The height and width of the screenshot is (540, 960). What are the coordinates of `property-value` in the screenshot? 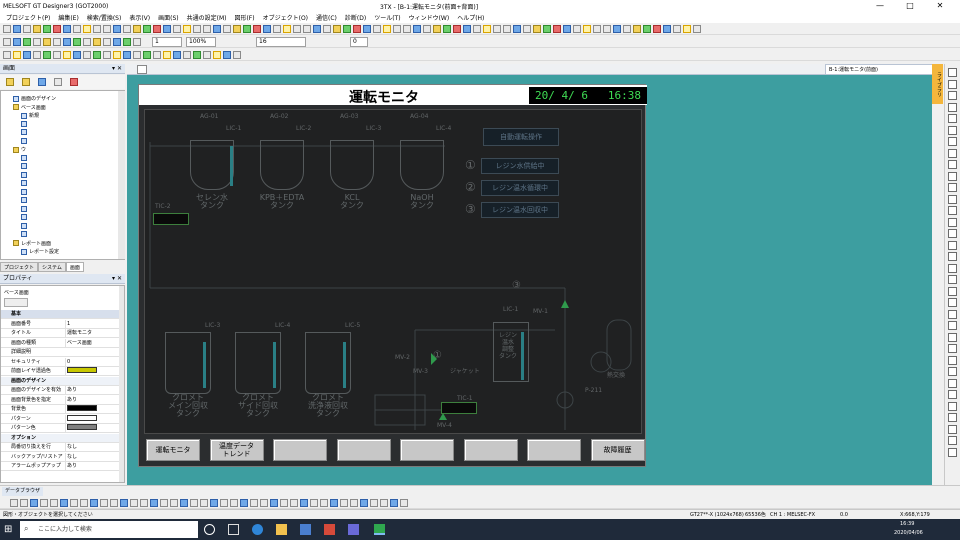 It's located at (92, 371).